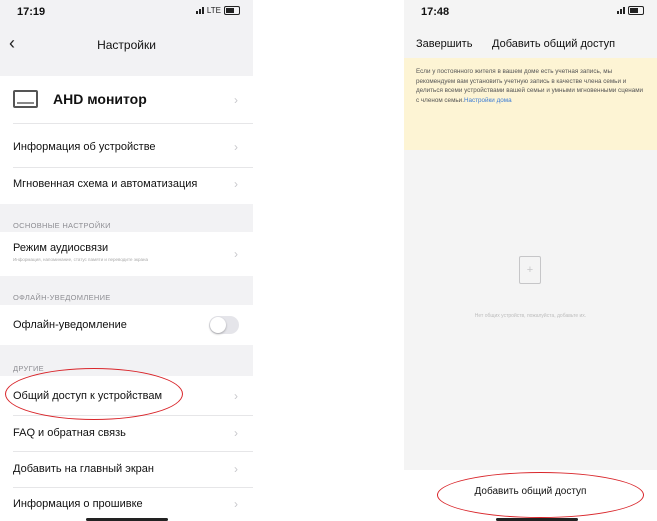 This screenshot has width=657, height=521. I want to click on row-offline-notice: Офлайн-уведомление, so click(126, 325).